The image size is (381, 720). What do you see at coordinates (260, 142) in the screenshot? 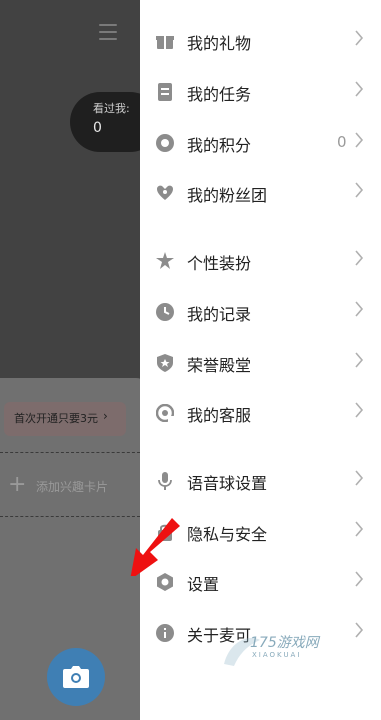
I see `menu-item-points: 我的积分 0` at bounding box center [260, 142].